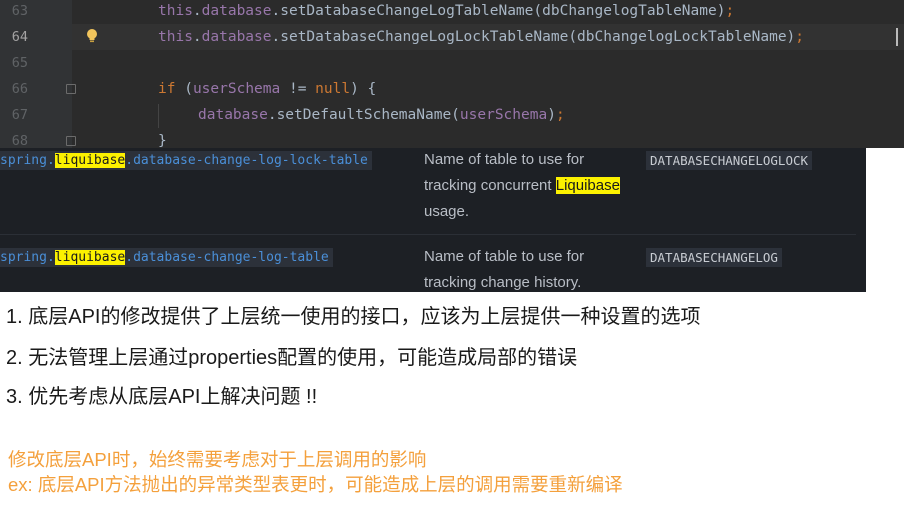  Describe the element at coordinates (452, 89) in the screenshot. I see `code-line: 66 if (userSchema != null) {` at that location.